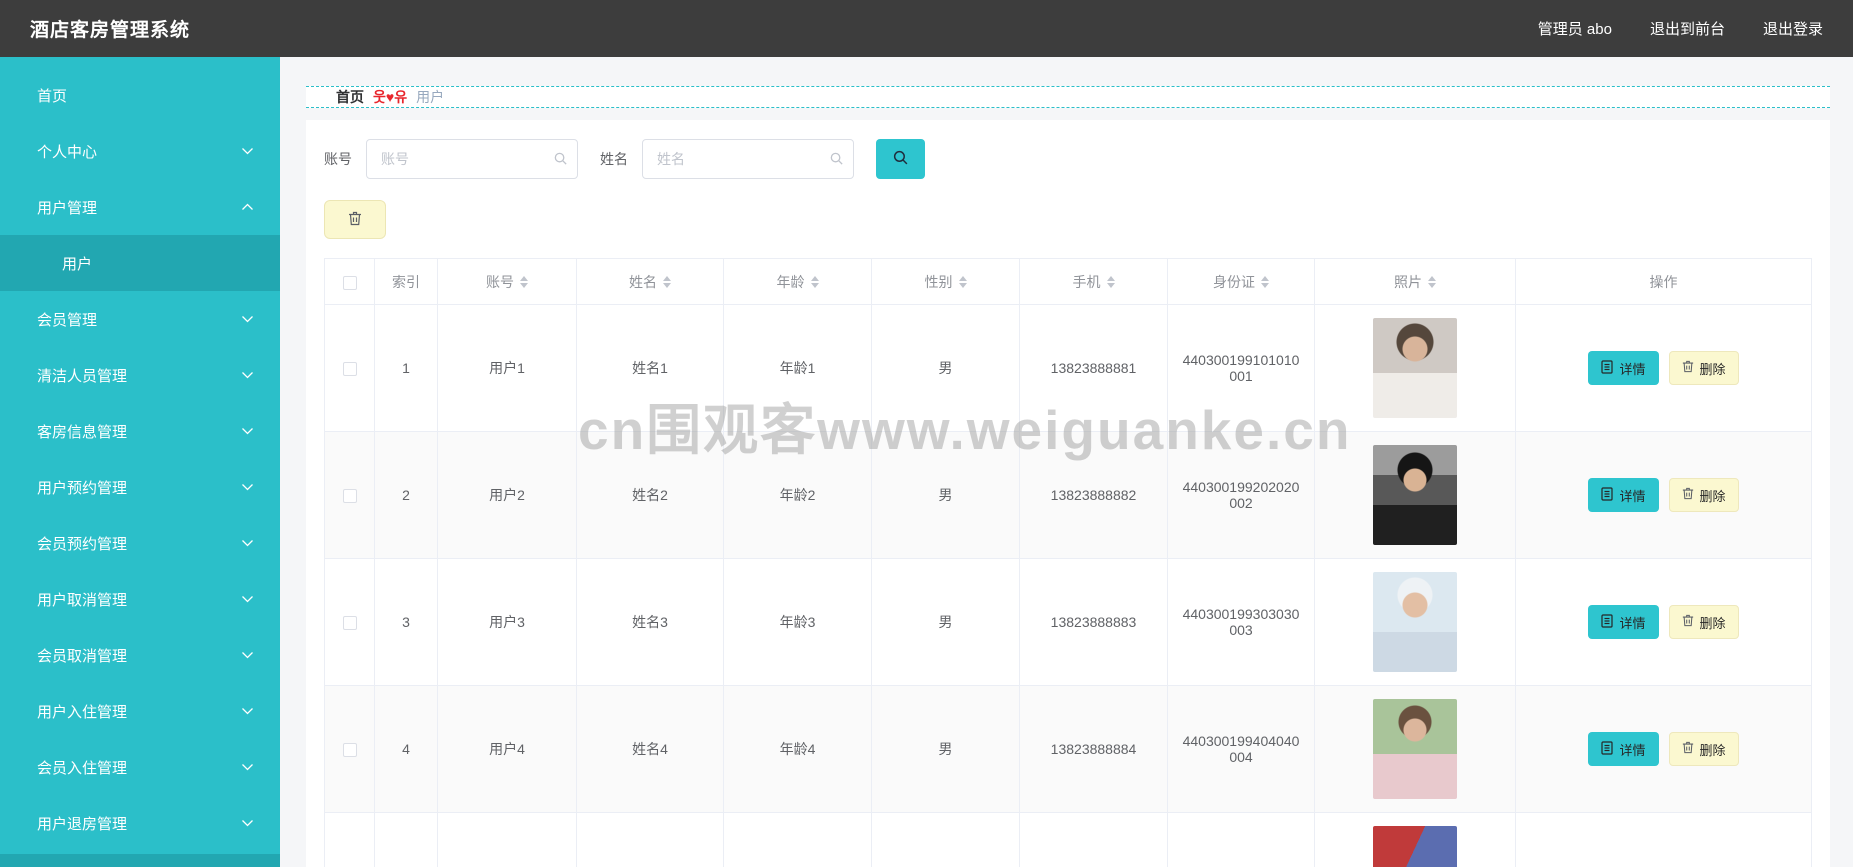 The image size is (1853, 867). What do you see at coordinates (140, 375) in the screenshot?
I see `sidebar-item-cleaner-management: 清洁人员管理` at bounding box center [140, 375].